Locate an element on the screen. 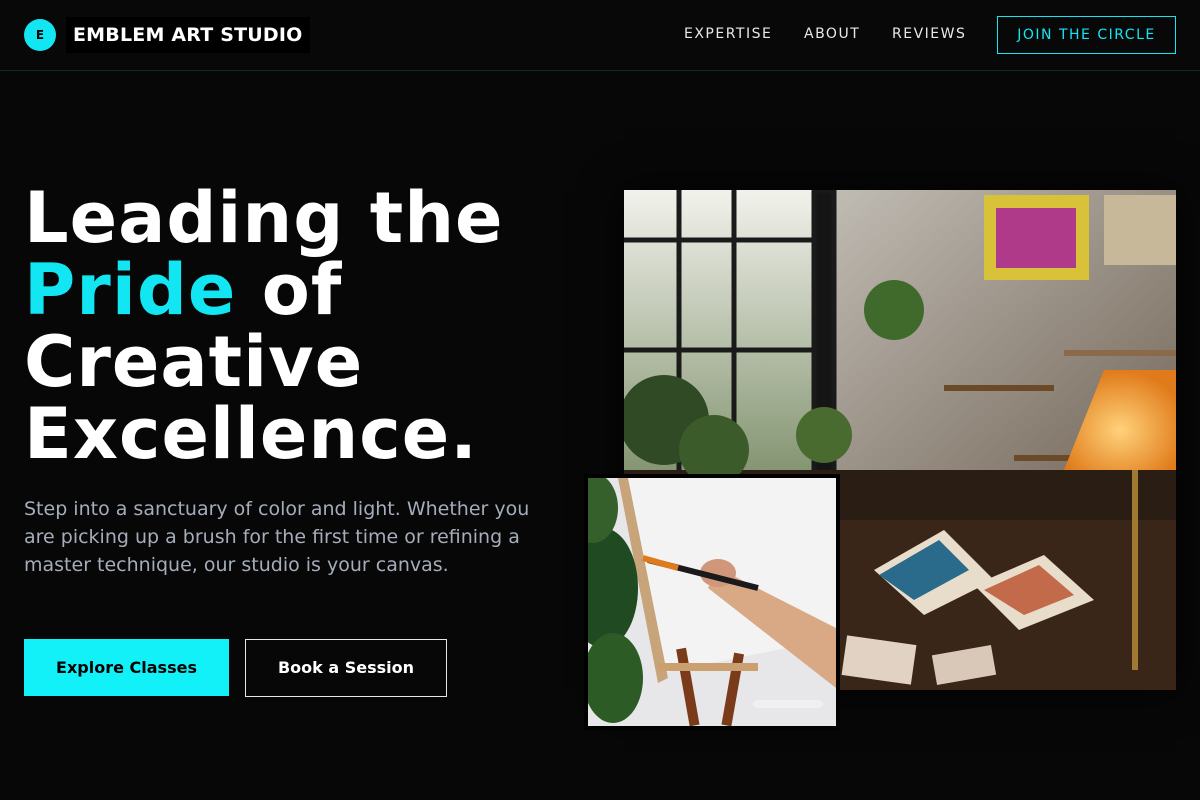 The image size is (1200, 800). painting-photo is located at coordinates (712, 602).